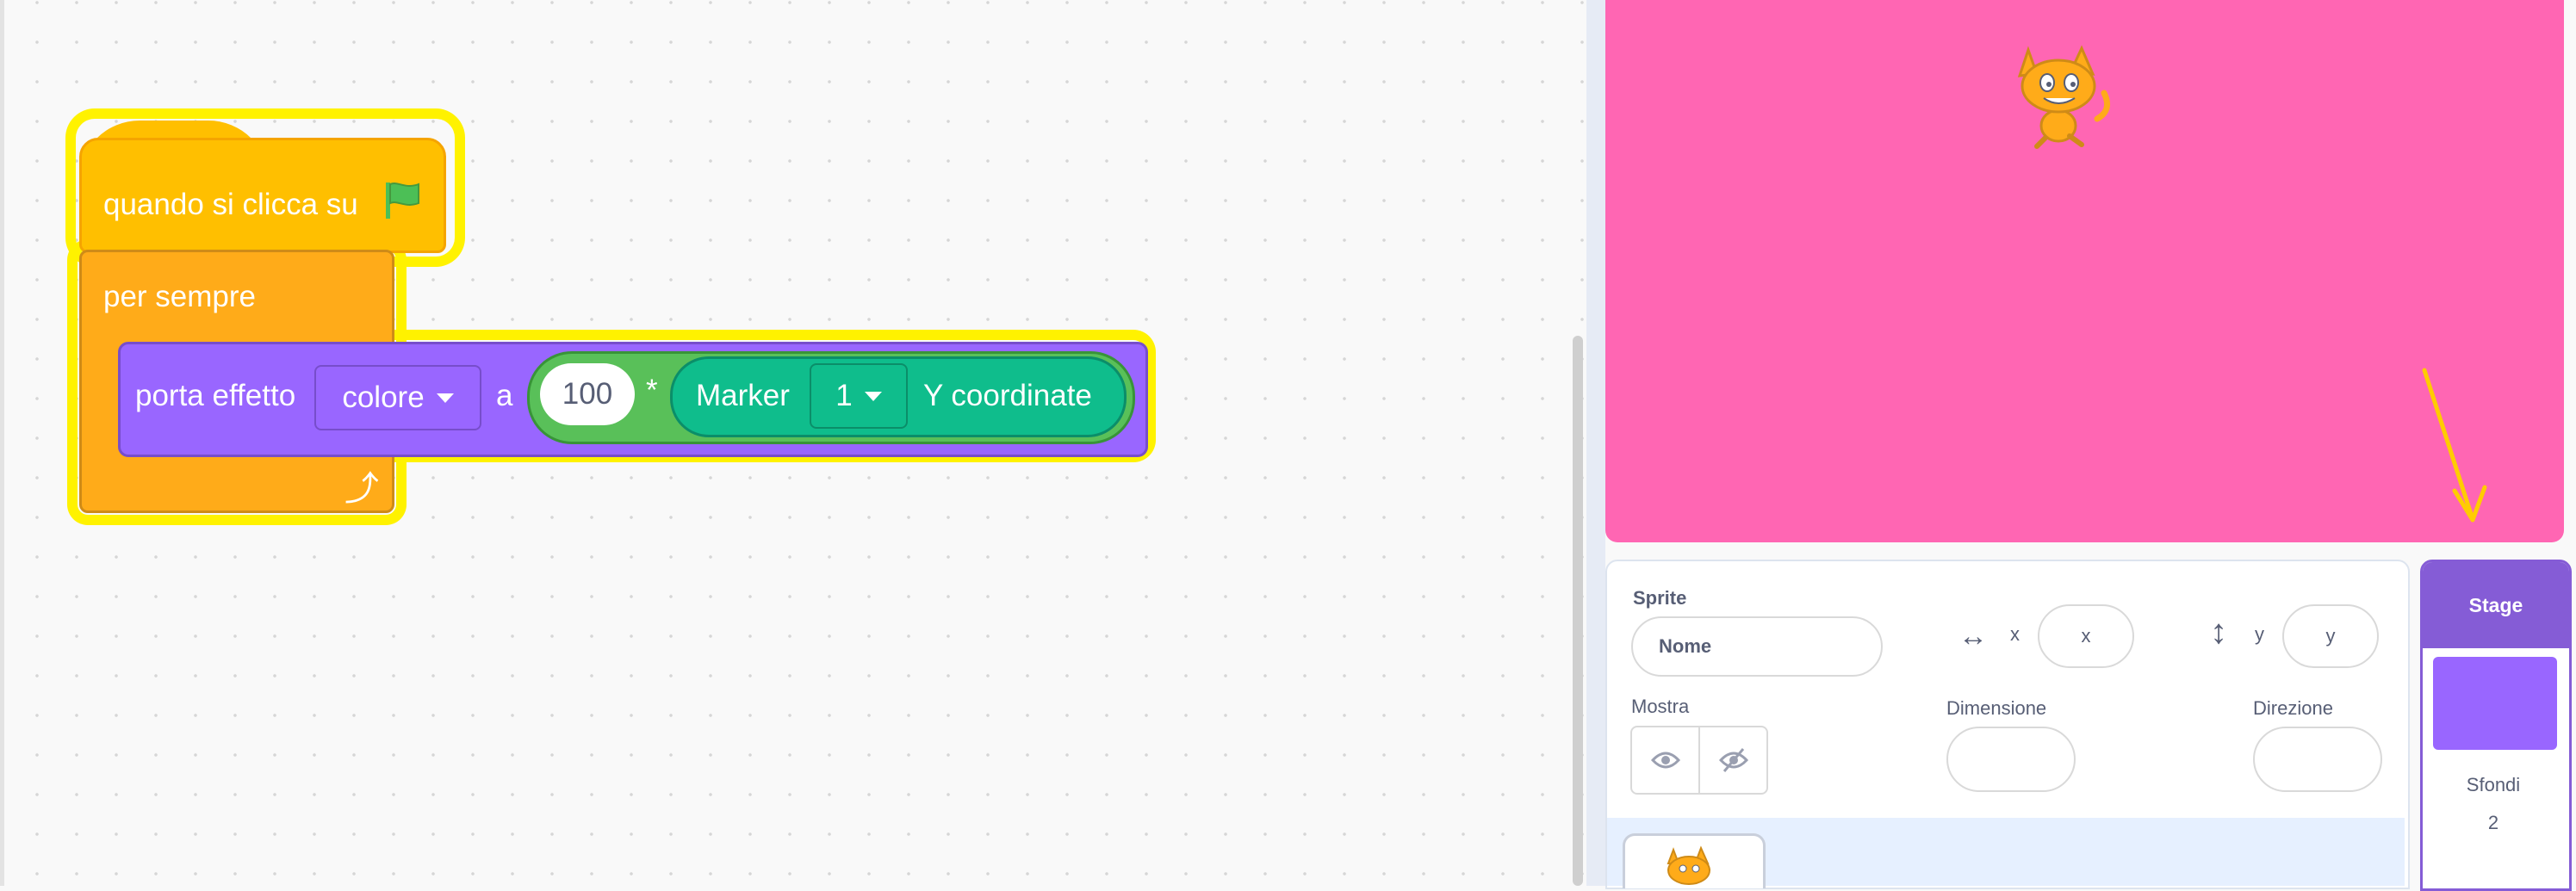  Describe the element at coordinates (231, 204) in the screenshot. I see `hat-block-label: quando si clicca su` at that location.